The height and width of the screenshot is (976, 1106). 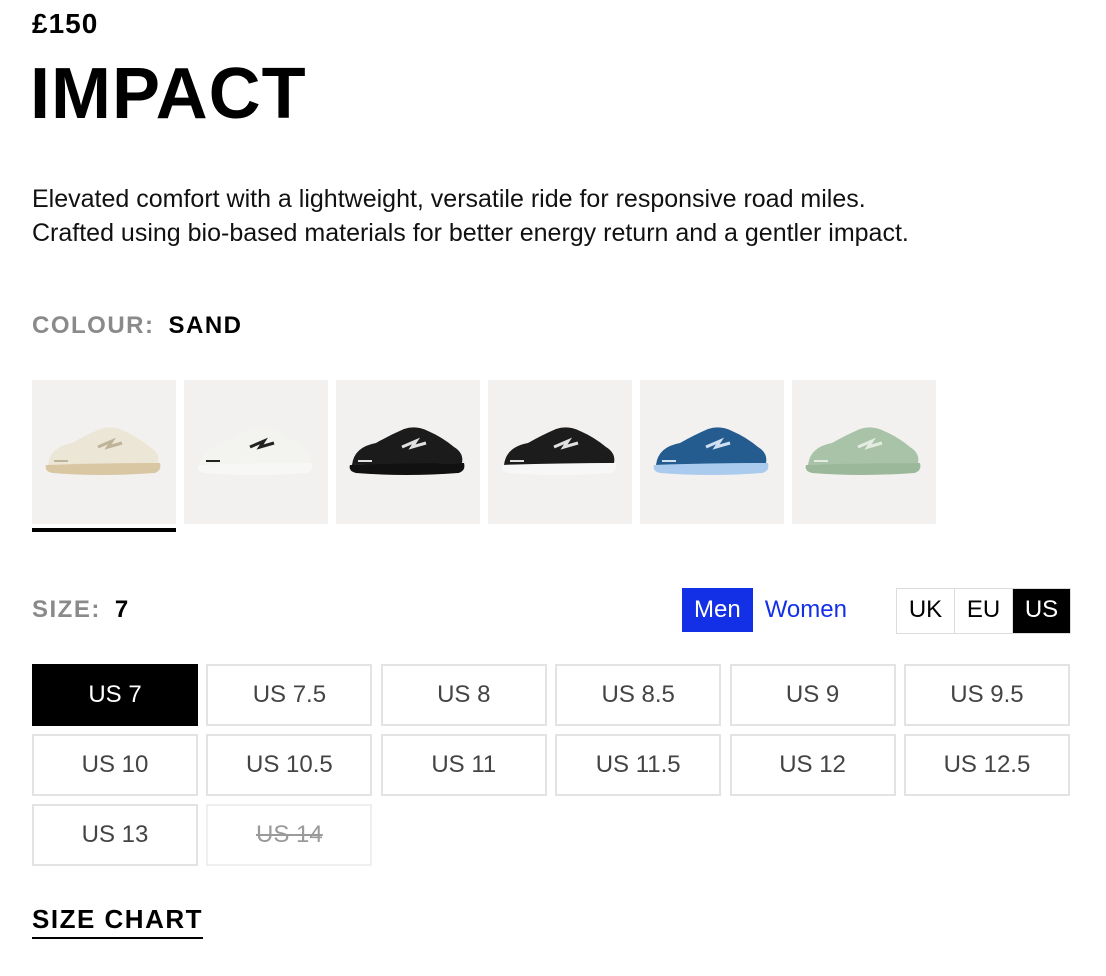 What do you see at coordinates (638, 695) in the screenshot?
I see `size-option-button: US 8.5` at bounding box center [638, 695].